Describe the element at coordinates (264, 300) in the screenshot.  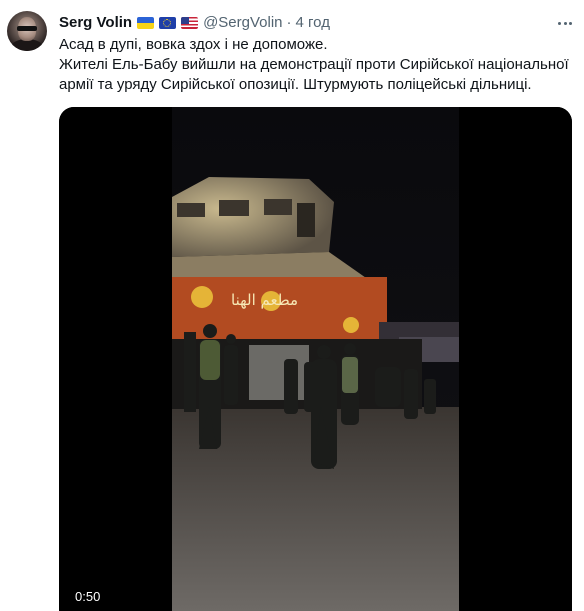
I see `shop-sign-text: مطعم الهنا` at that location.